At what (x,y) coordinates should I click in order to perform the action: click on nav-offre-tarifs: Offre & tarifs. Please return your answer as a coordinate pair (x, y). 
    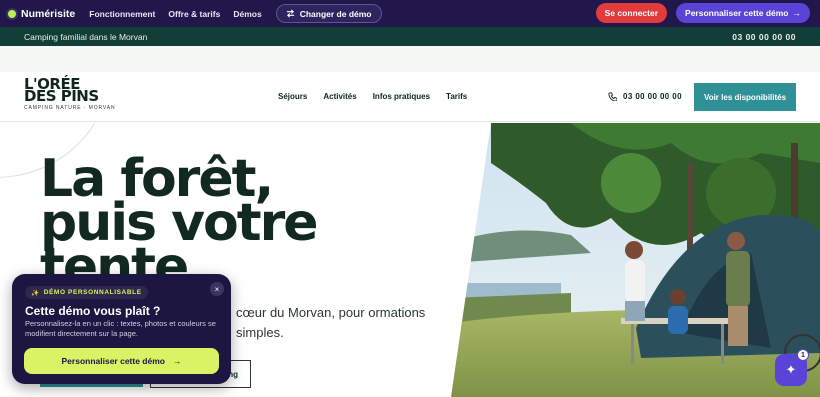
    Looking at the image, I should click on (194, 14).